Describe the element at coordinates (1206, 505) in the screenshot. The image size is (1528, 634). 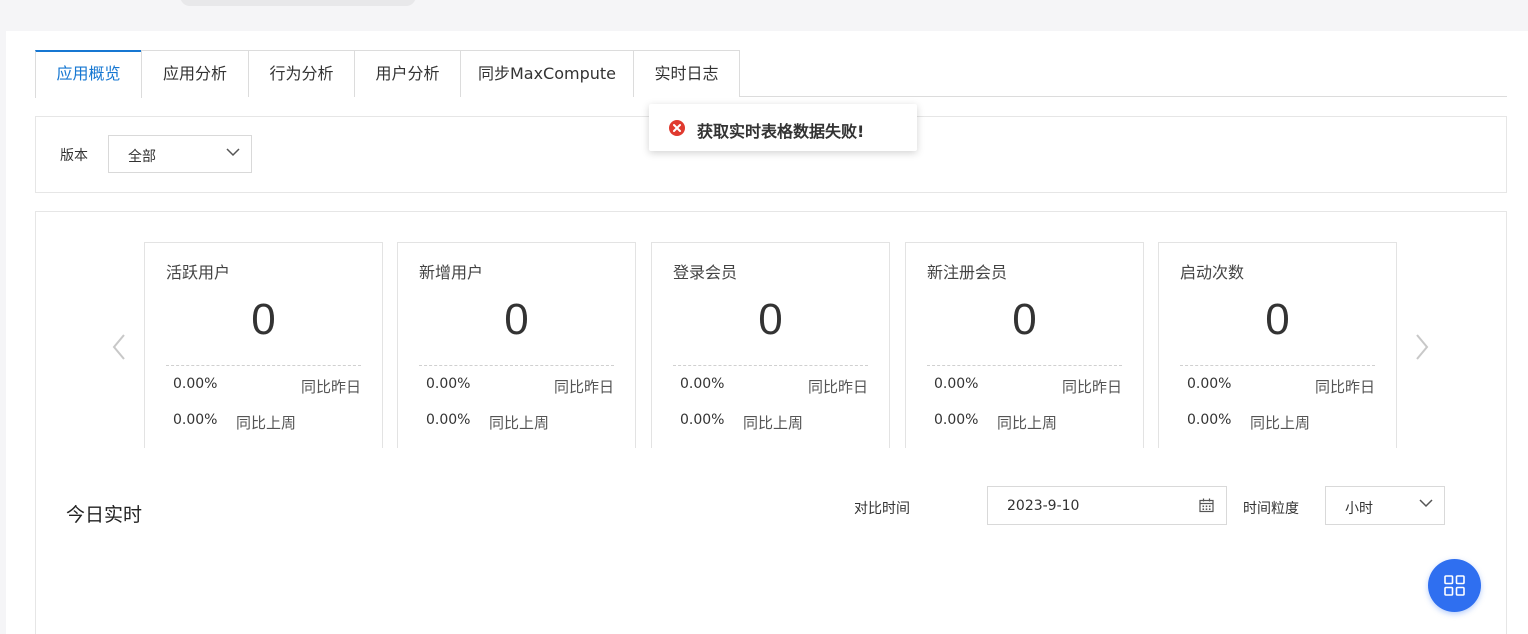
I see `calendar-icon` at that location.